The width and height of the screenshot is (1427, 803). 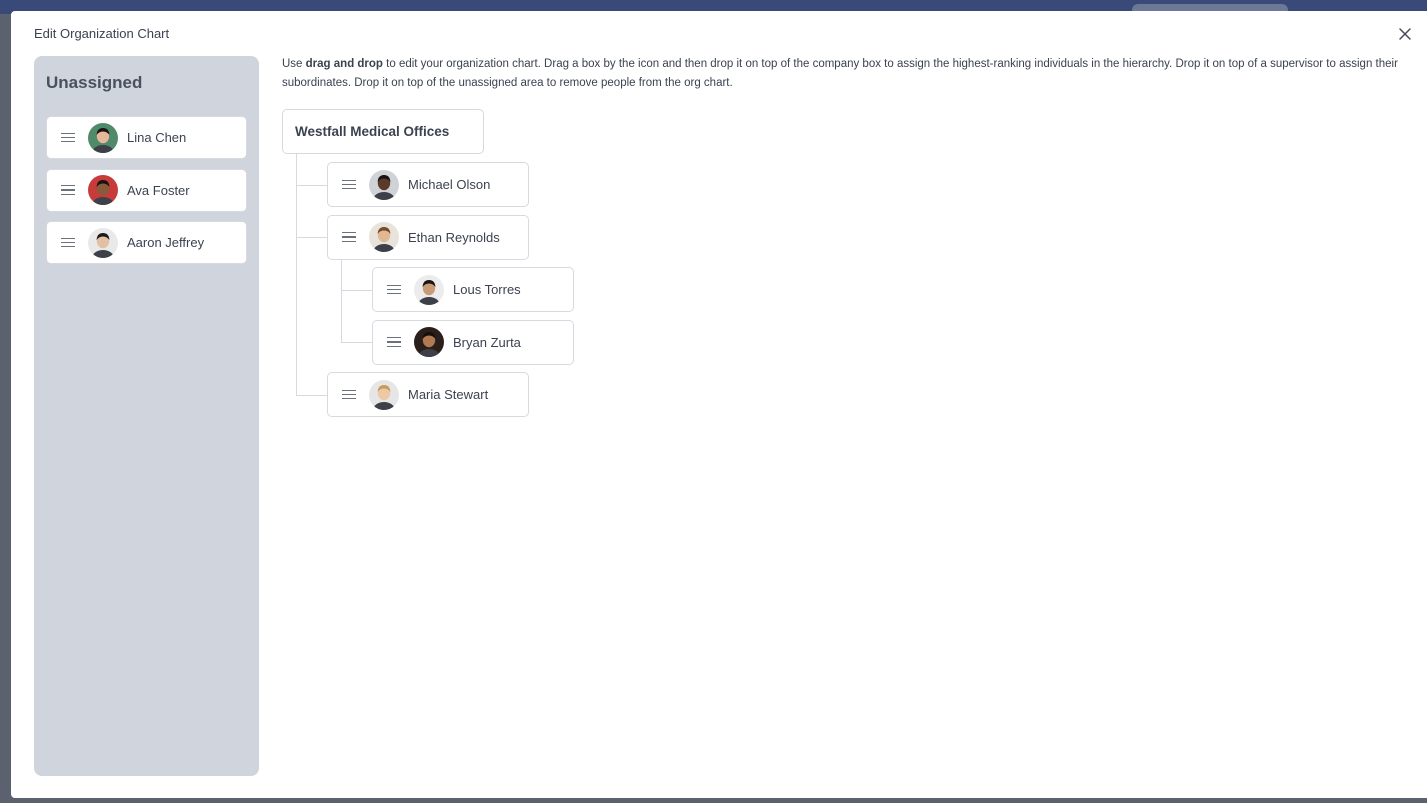 I want to click on person-name: Ava Foster, so click(x=158, y=190).